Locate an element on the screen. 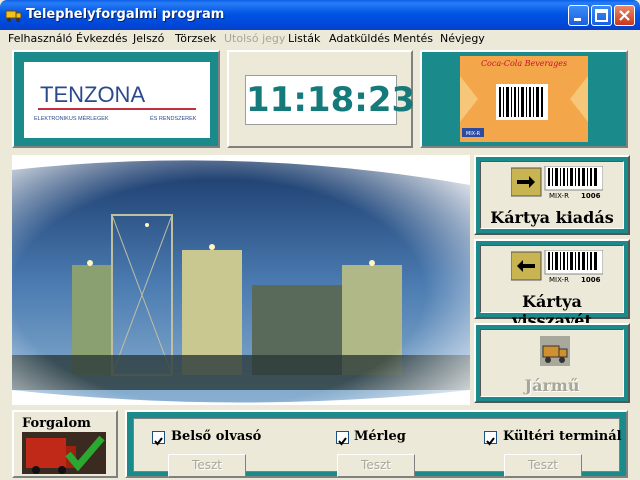 Image resolution: width=640 pixels, height=480 pixels. outdoor-terminal-label: Kültéri terminál is located at coordinates (562, 436).